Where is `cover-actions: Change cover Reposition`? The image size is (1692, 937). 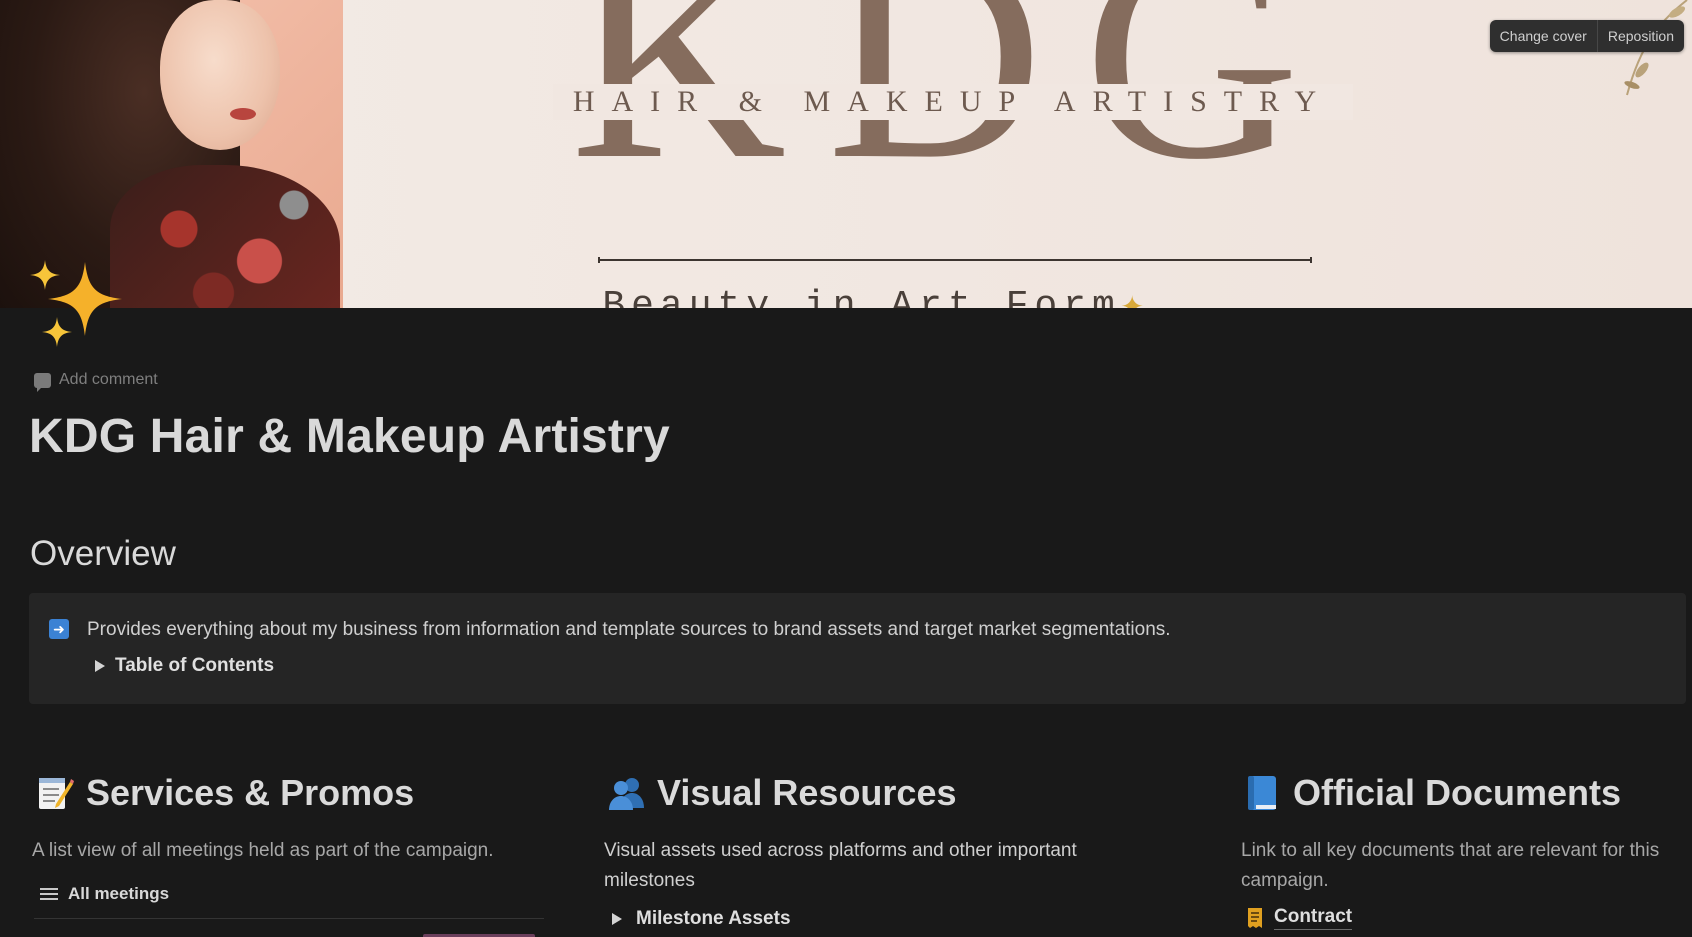
cover-actions: Change cover Reposition is located at coordinates (1586, 36).